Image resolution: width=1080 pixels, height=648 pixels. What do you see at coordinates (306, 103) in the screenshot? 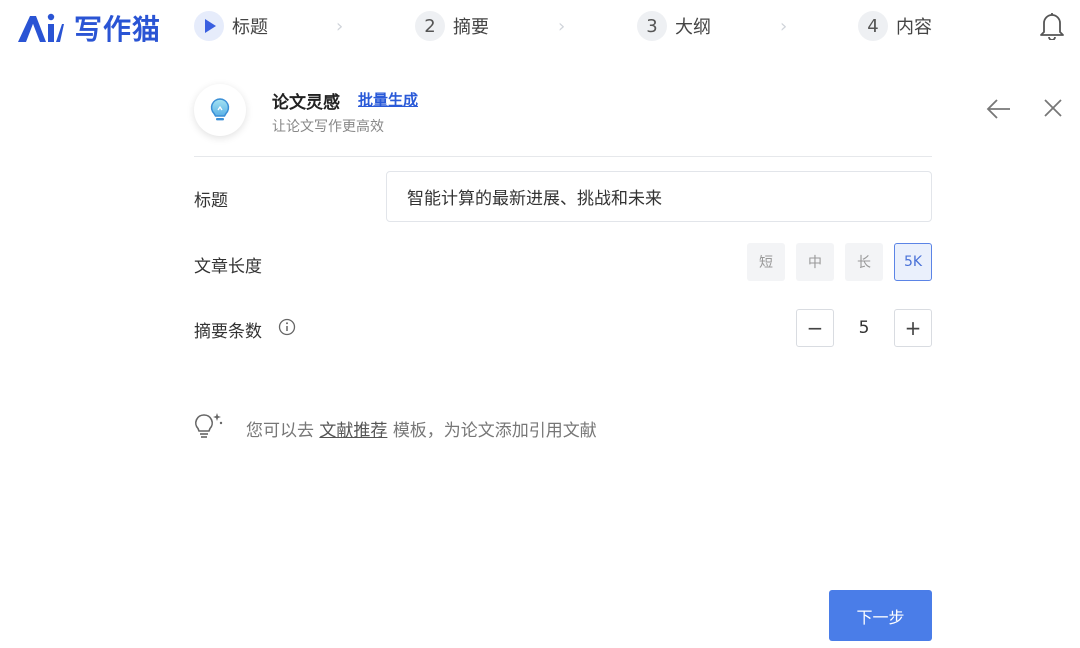
I see `header-title: 论文灵感` at bounding box center [306, 103].